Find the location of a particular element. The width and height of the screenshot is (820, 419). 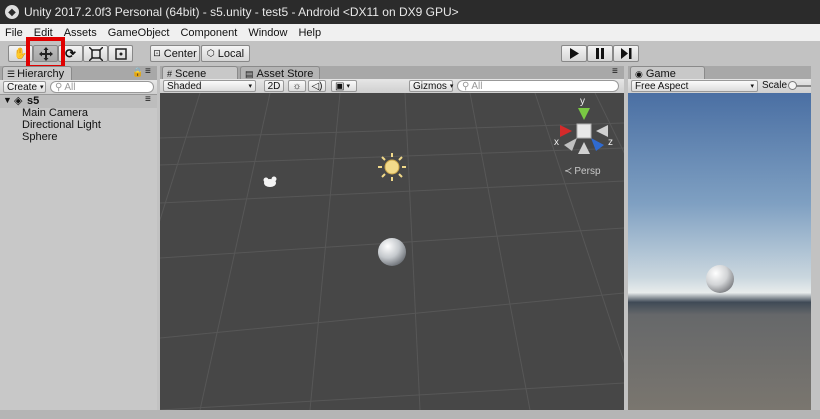

expand-arrow-icon: ▼ is located at coordinates (7, 100).